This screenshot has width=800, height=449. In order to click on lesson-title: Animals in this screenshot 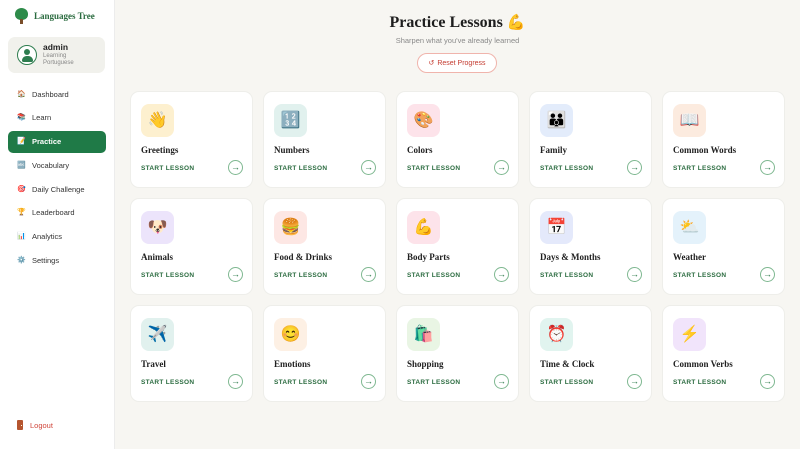, I will do `click(157, 257)`.